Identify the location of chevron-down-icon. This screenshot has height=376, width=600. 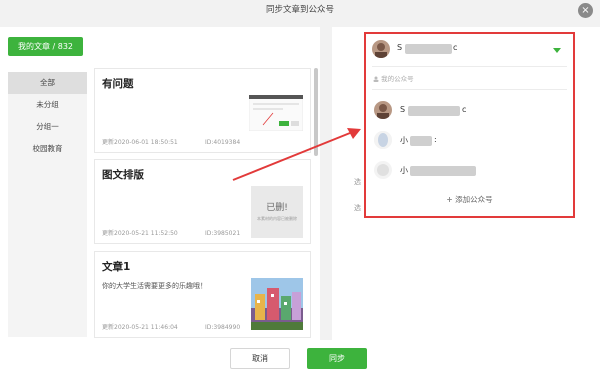
(557, 50).